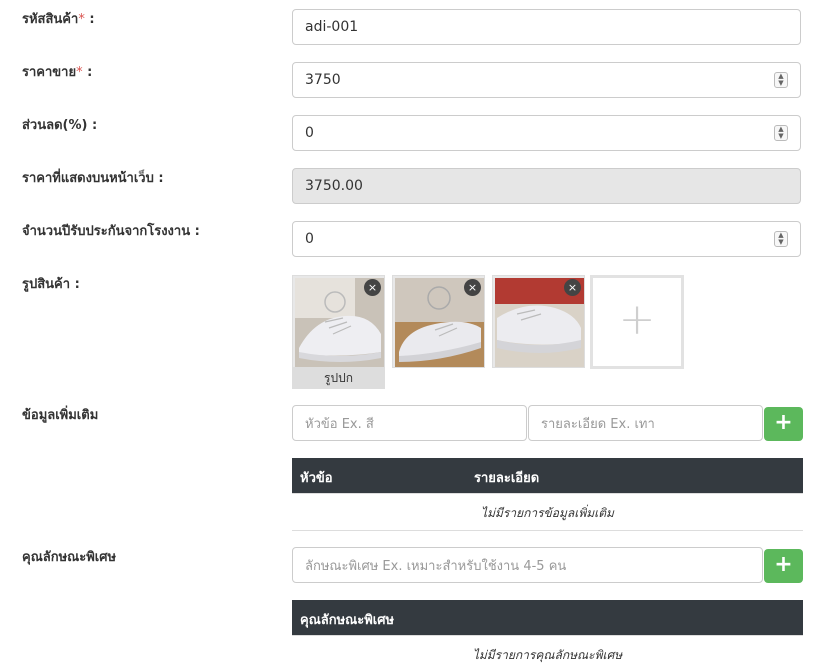  What do you see at coordinates (547, 617) in the screenshot?
I see `features-table-header: คุณลักษณะพิเศษ` at bounding box center [547, 617].